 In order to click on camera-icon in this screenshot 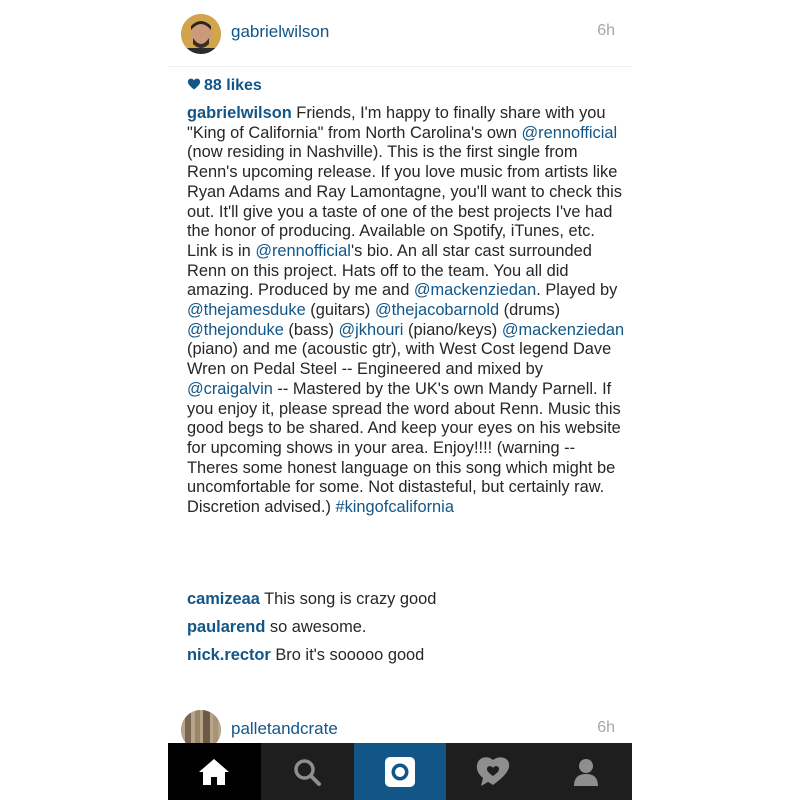, I will do `click(399, 771)`.